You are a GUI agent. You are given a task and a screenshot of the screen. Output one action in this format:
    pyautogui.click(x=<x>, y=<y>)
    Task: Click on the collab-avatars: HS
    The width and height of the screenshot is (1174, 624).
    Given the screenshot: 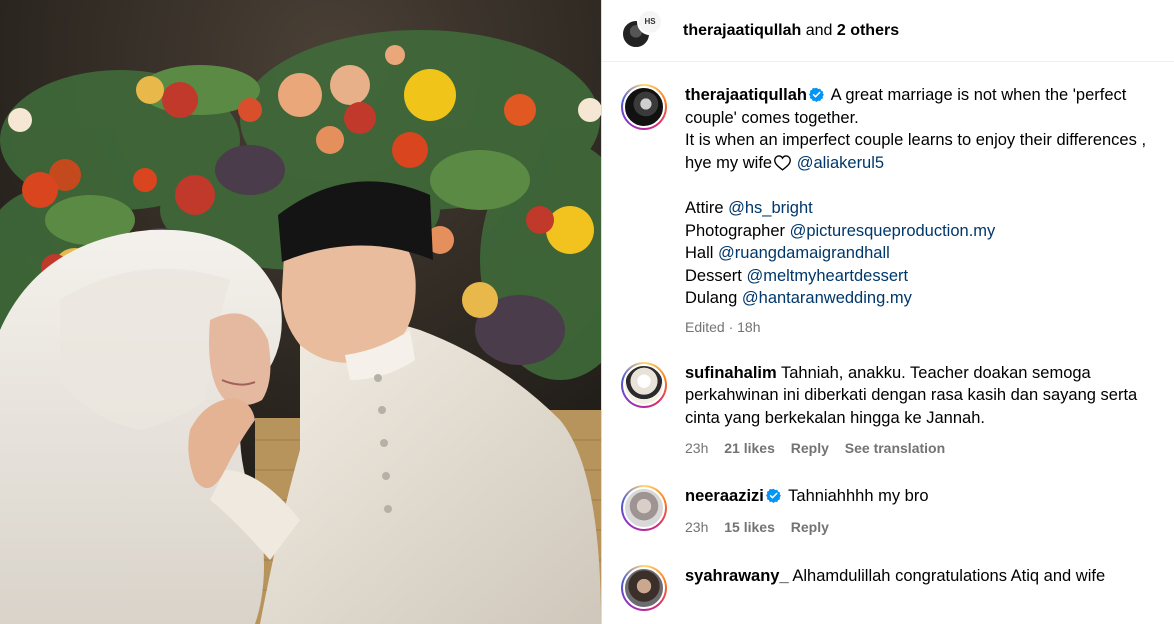 What is the action you would take?
    pyautogui.click(x=643, y=30)
    